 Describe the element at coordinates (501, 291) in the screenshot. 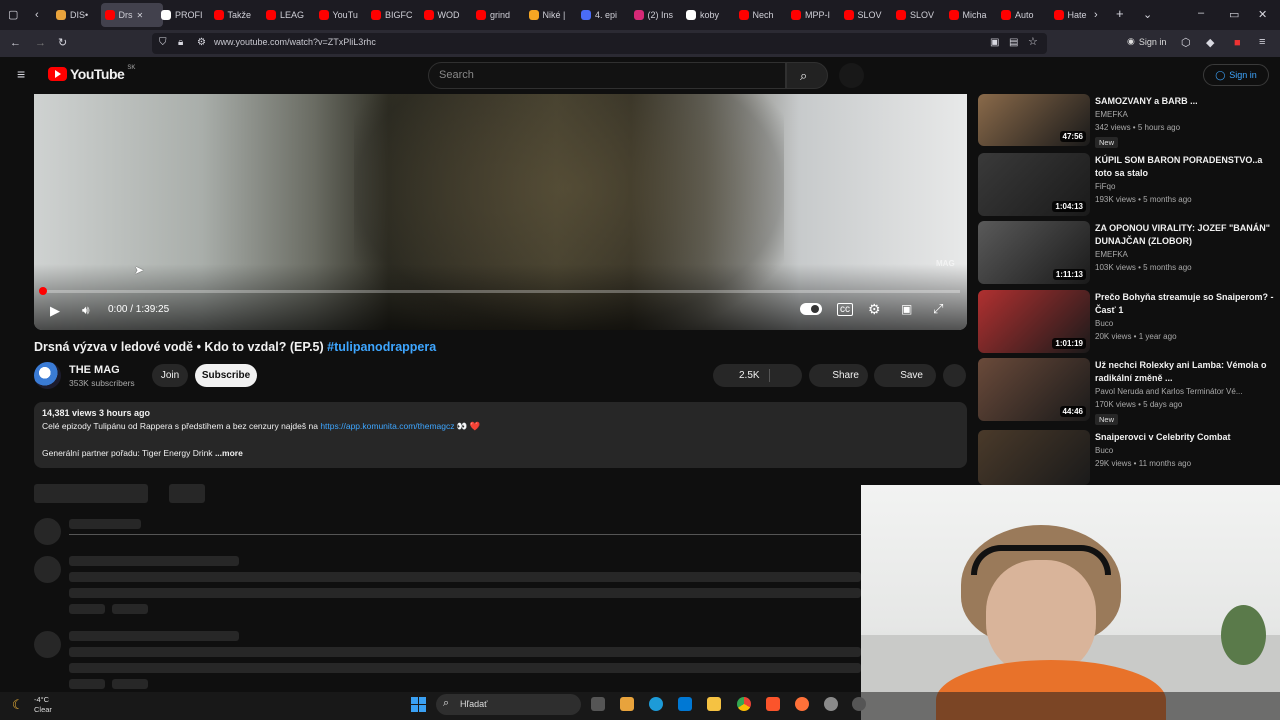

I see `progress-bar` at that location.